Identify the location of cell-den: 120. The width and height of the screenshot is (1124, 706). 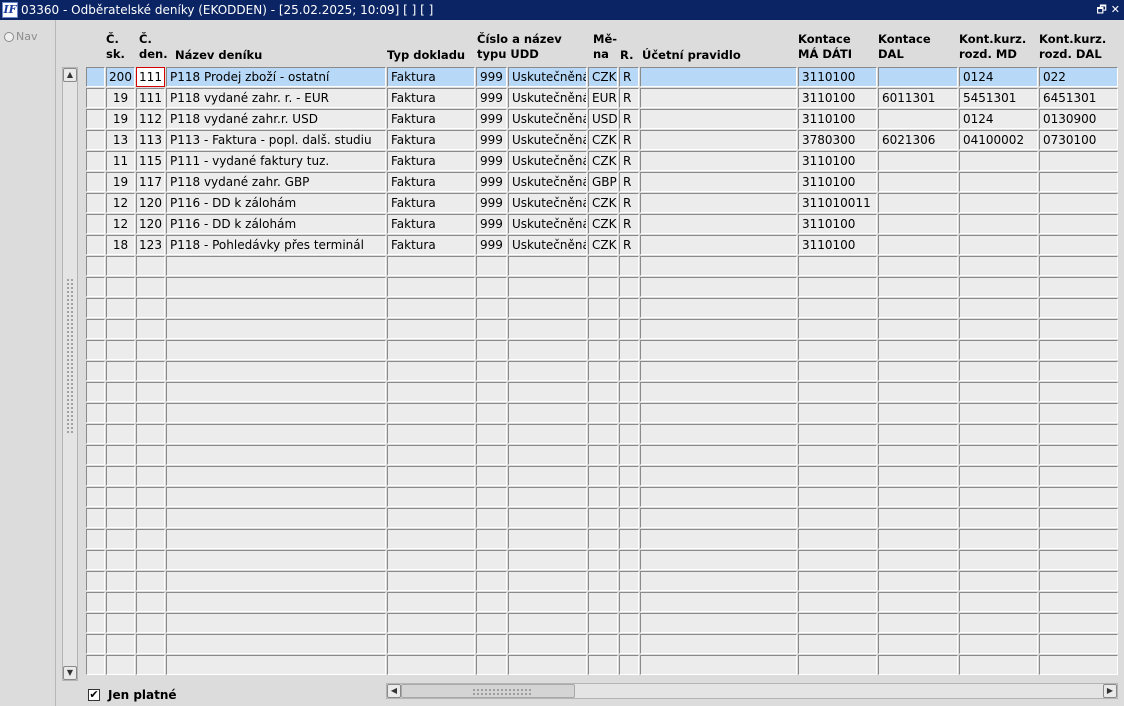
(150, 224).